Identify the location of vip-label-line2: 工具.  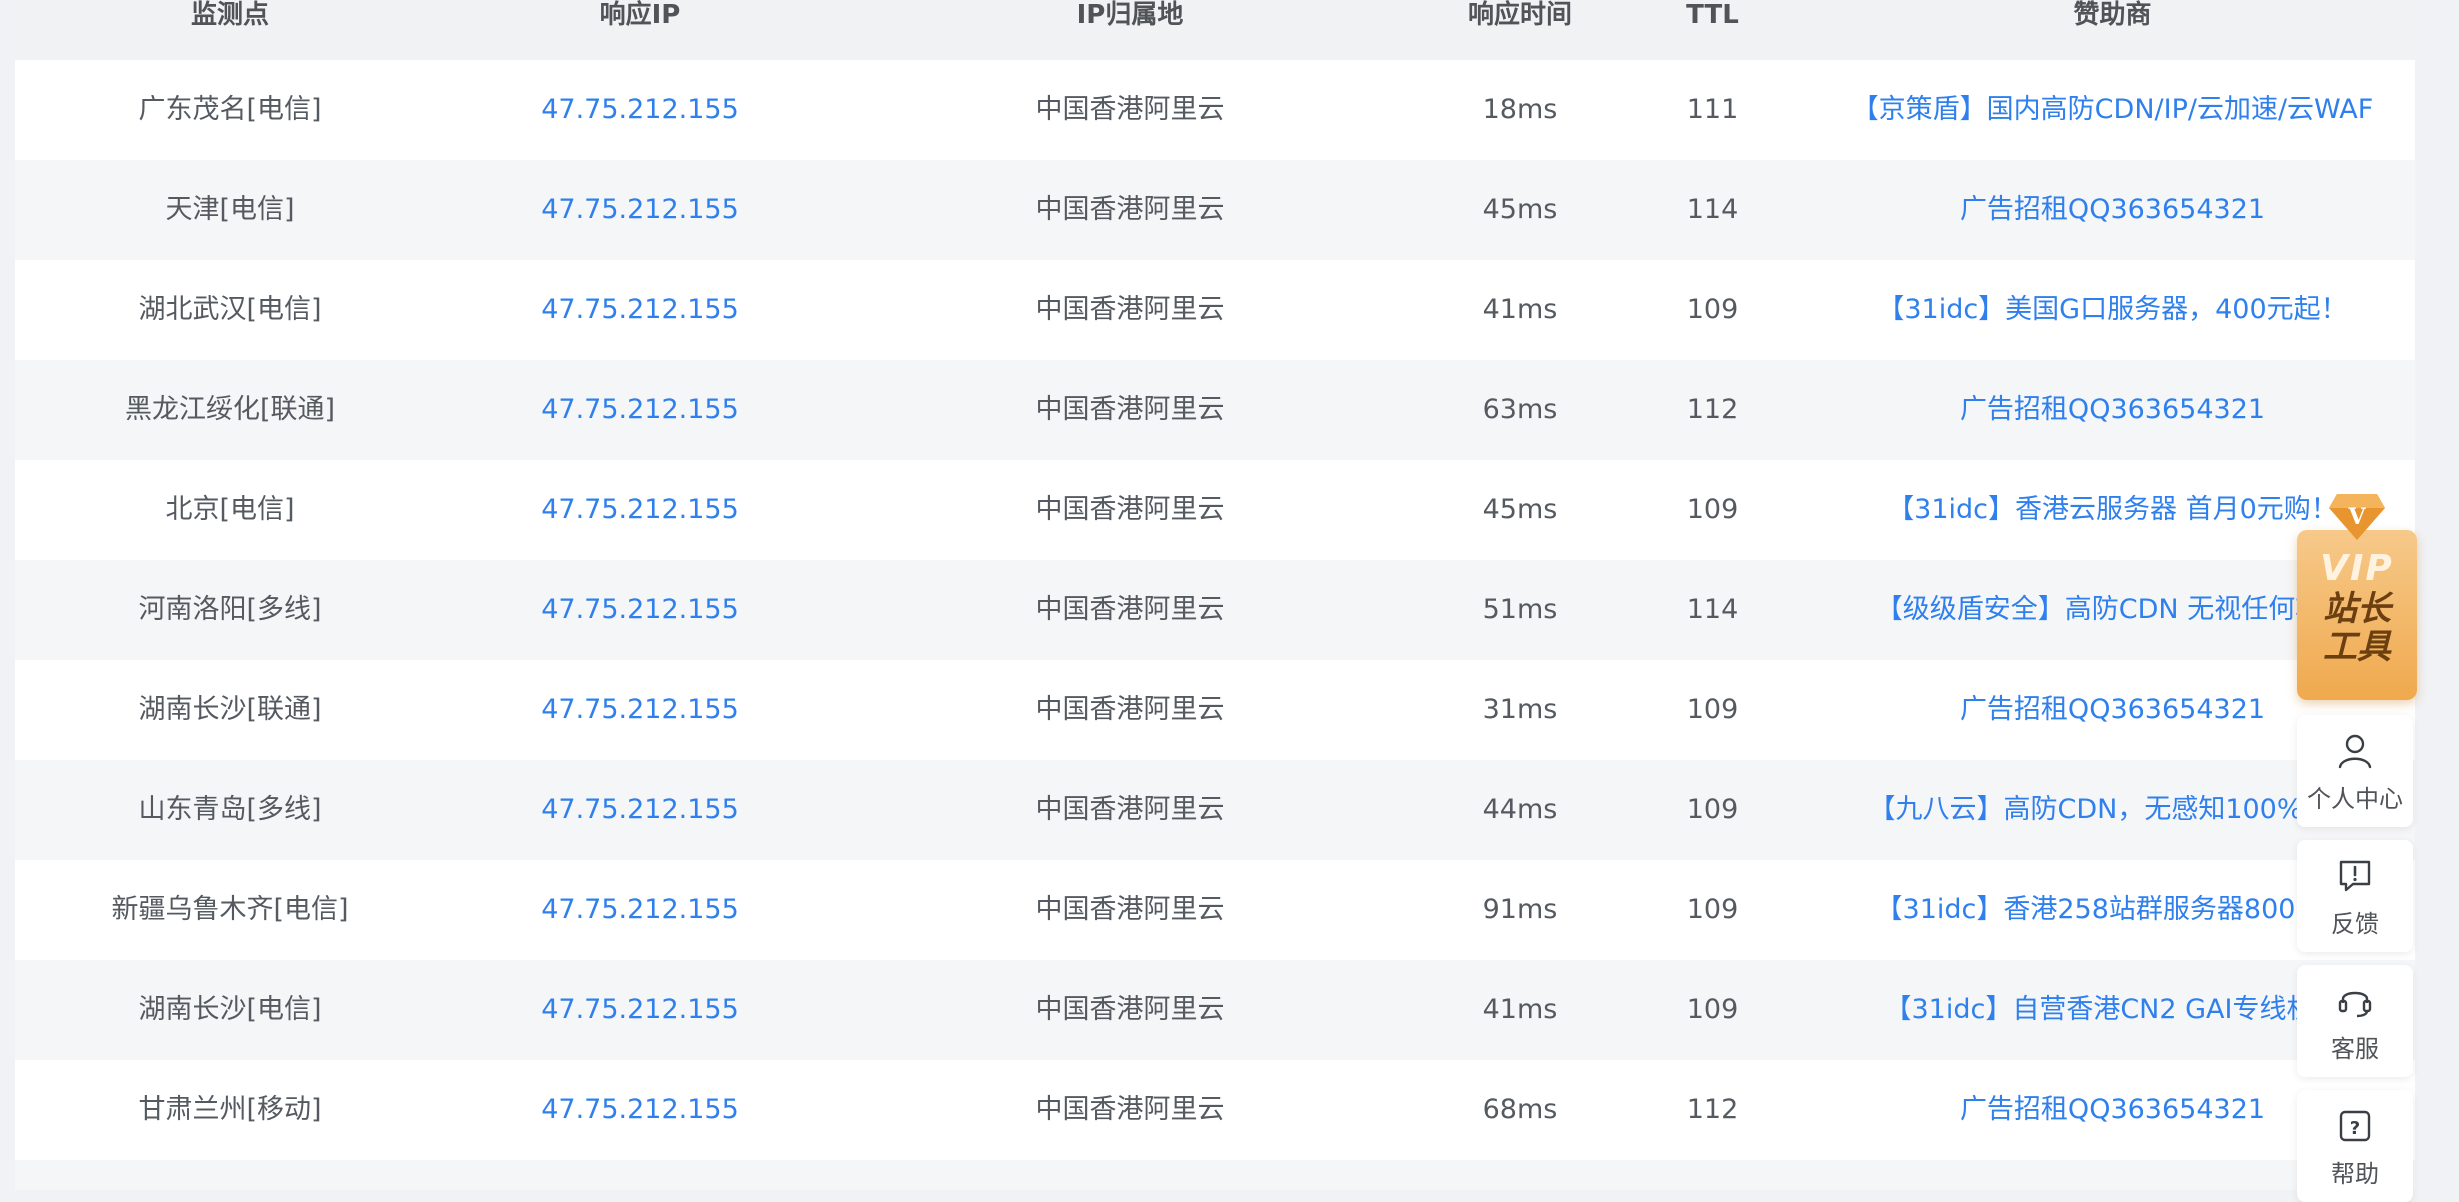
(2357, 647).